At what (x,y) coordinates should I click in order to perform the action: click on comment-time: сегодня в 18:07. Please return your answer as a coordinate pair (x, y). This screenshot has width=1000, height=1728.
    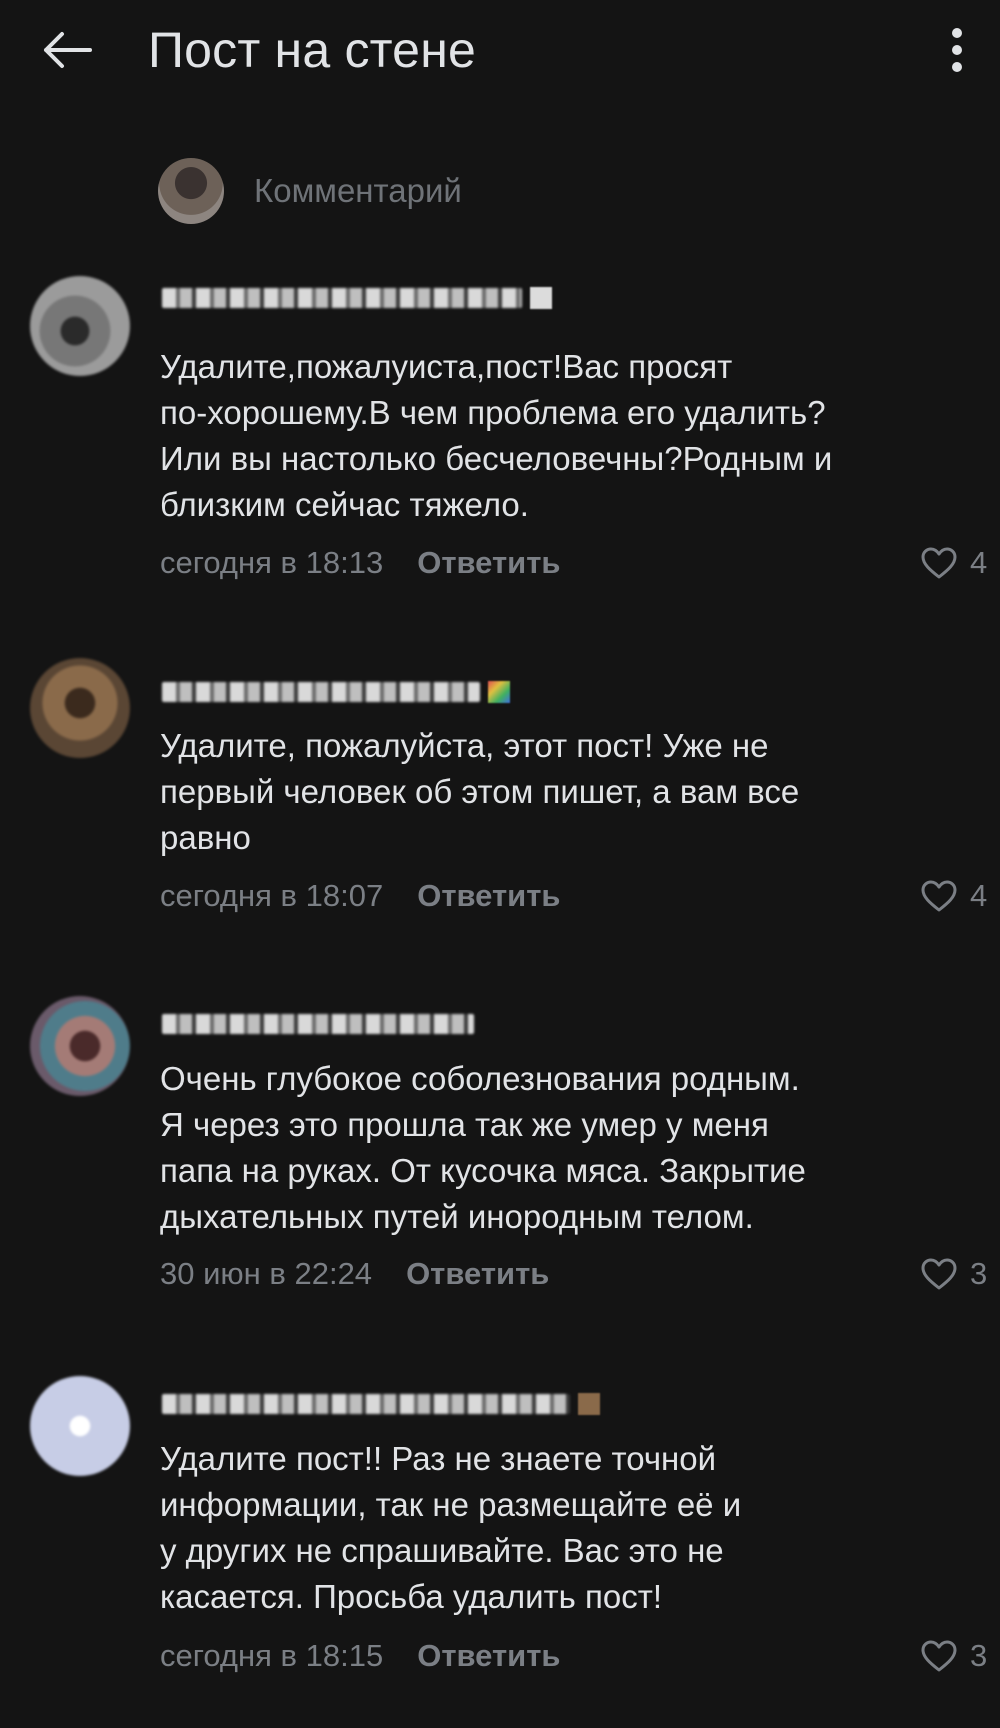
    Looking at the image, I should click on (272, 895).